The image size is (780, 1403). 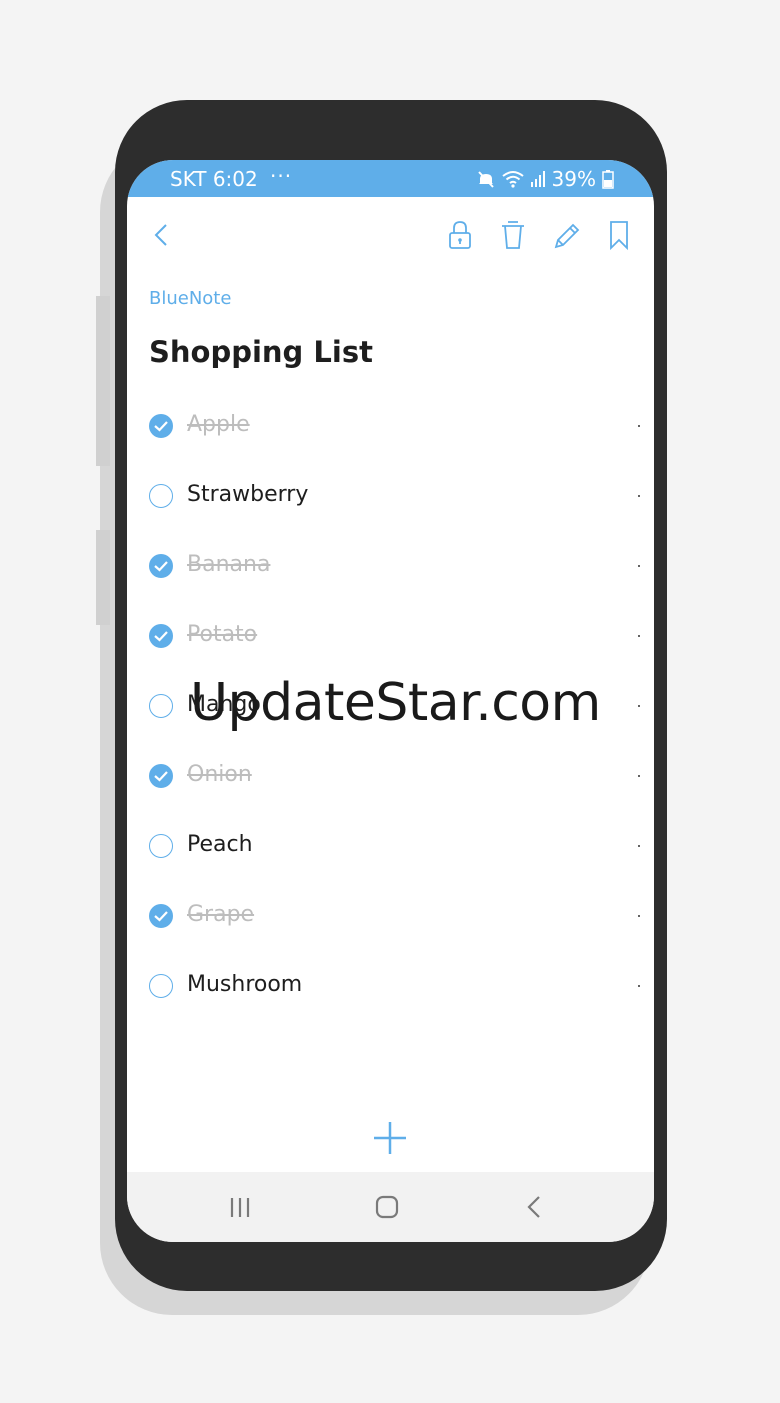 I want to click on list-item: Onion, so click(x=390, y=777).